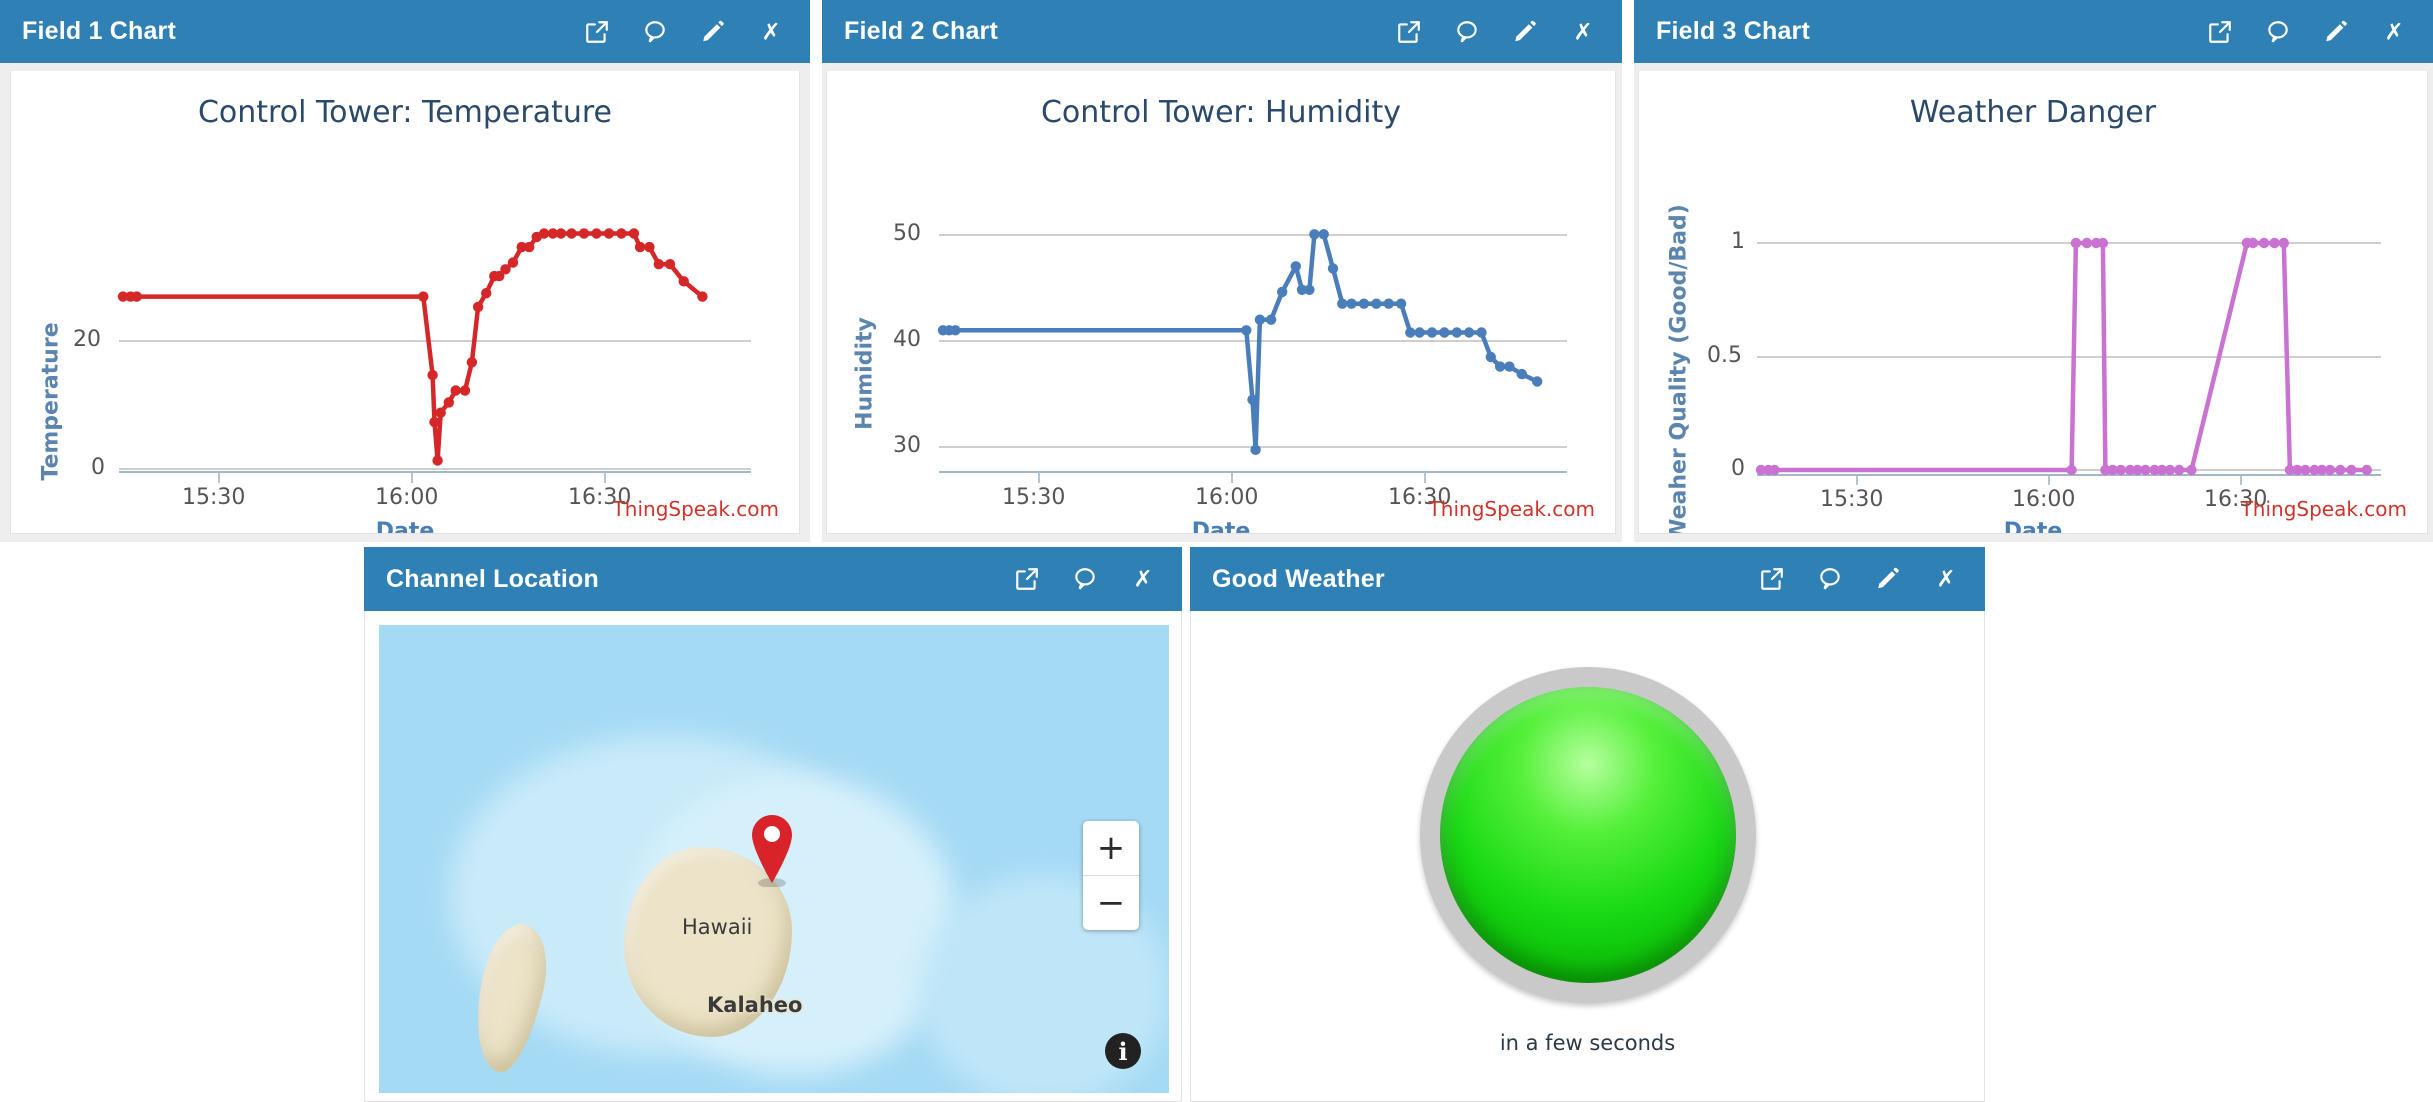  What do you see at coordinates (1222, 31) in the screenshot?
I see `panel-header: Field 2 Chart ✗` at bounding box center [1222, 31].